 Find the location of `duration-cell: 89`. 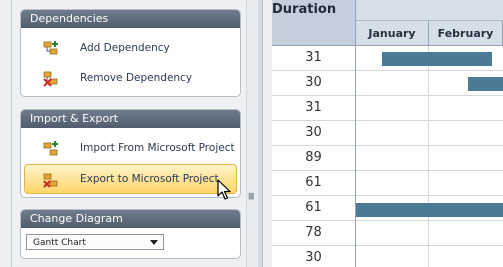

duration-cell: 89 is located at coordinates (314, 158).